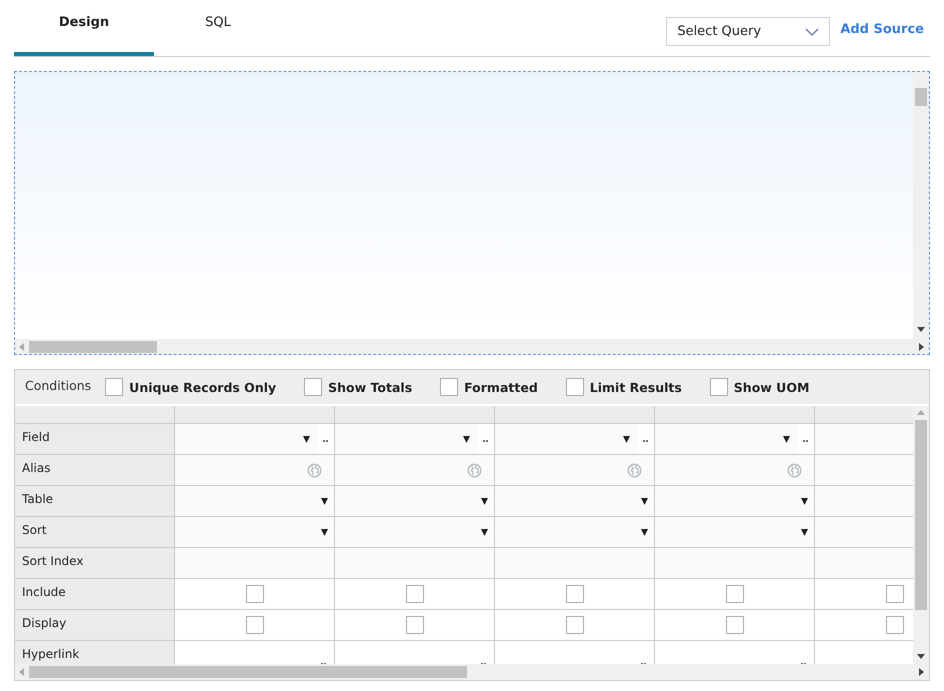 This screenshot has height=691, width=944. What do you see at coordinates (812, 32) in the screenshot?
I see `chevron-down-icon` at bounding box center [812, 32].